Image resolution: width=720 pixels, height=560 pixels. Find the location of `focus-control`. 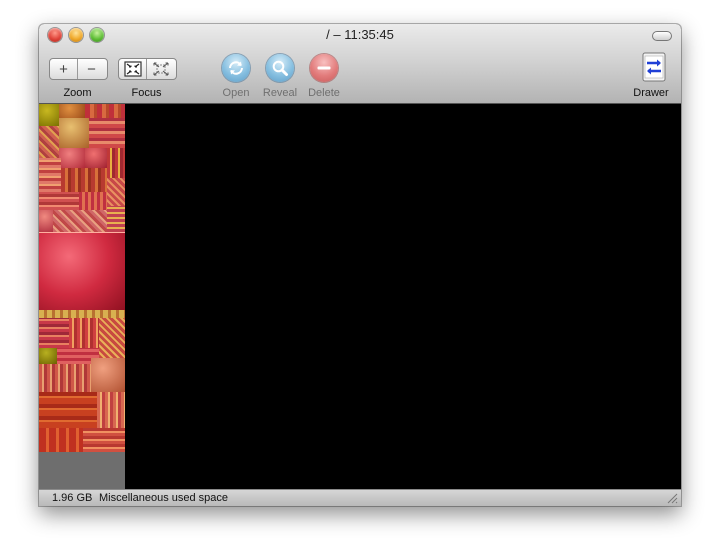

focus-control is located at coordinates (147, 69).